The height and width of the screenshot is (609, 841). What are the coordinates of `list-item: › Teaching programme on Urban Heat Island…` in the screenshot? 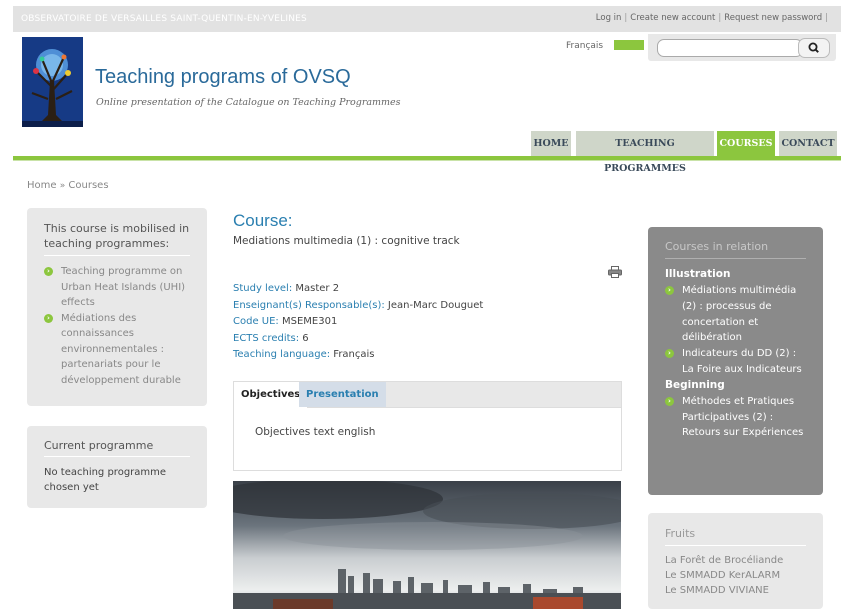 It's located at (117, 287).